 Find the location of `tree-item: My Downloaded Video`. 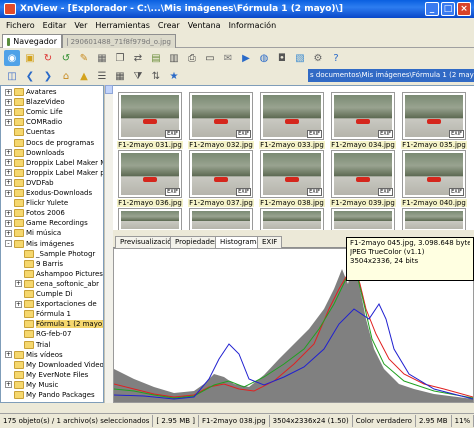

tree-item: My Downloaded Video is located at coordinates (54, 365).